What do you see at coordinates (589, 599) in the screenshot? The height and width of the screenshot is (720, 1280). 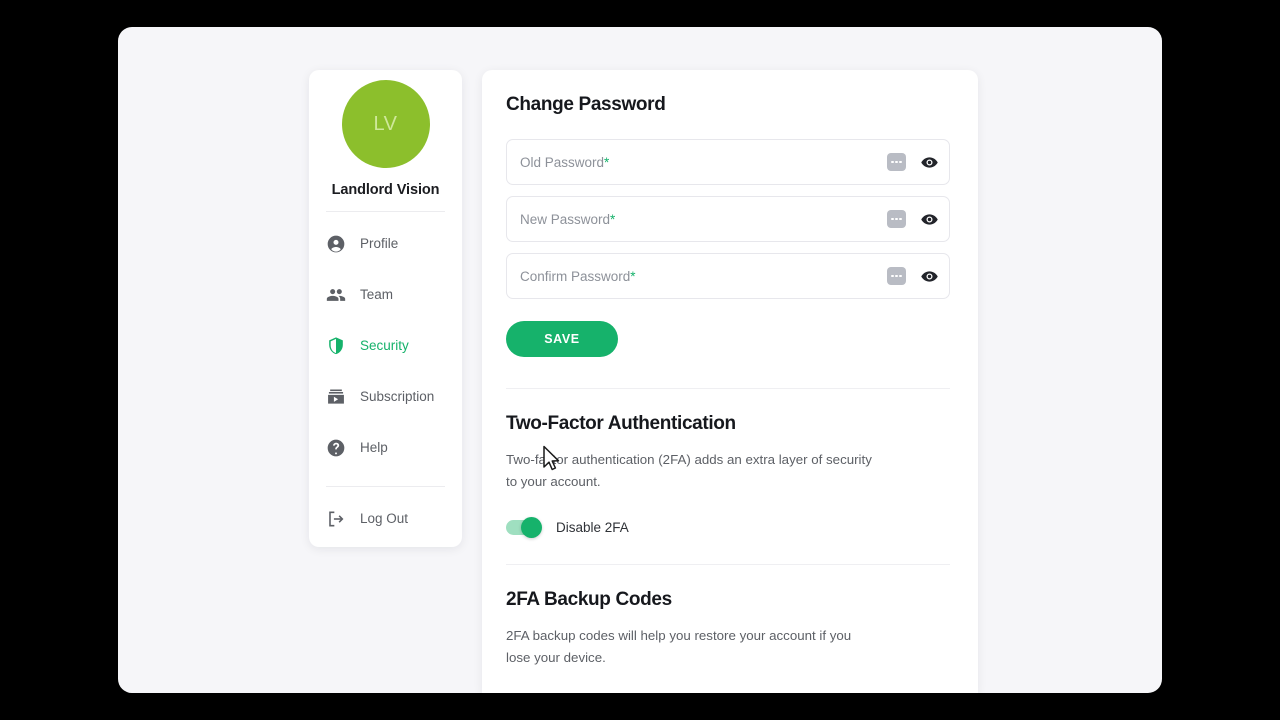 I see `backup-codes-title: 2FA Backup Codes` at bounding box center [589, 599].